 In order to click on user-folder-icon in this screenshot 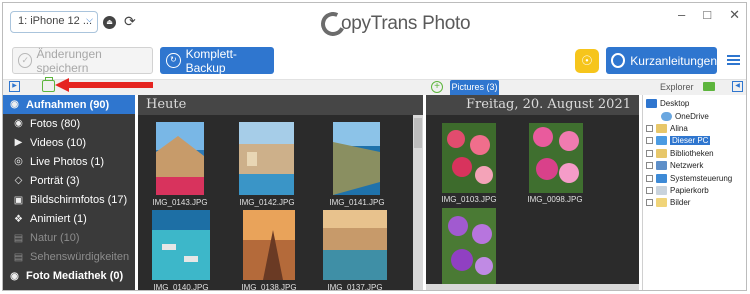, I will do `click(661, 128)`.